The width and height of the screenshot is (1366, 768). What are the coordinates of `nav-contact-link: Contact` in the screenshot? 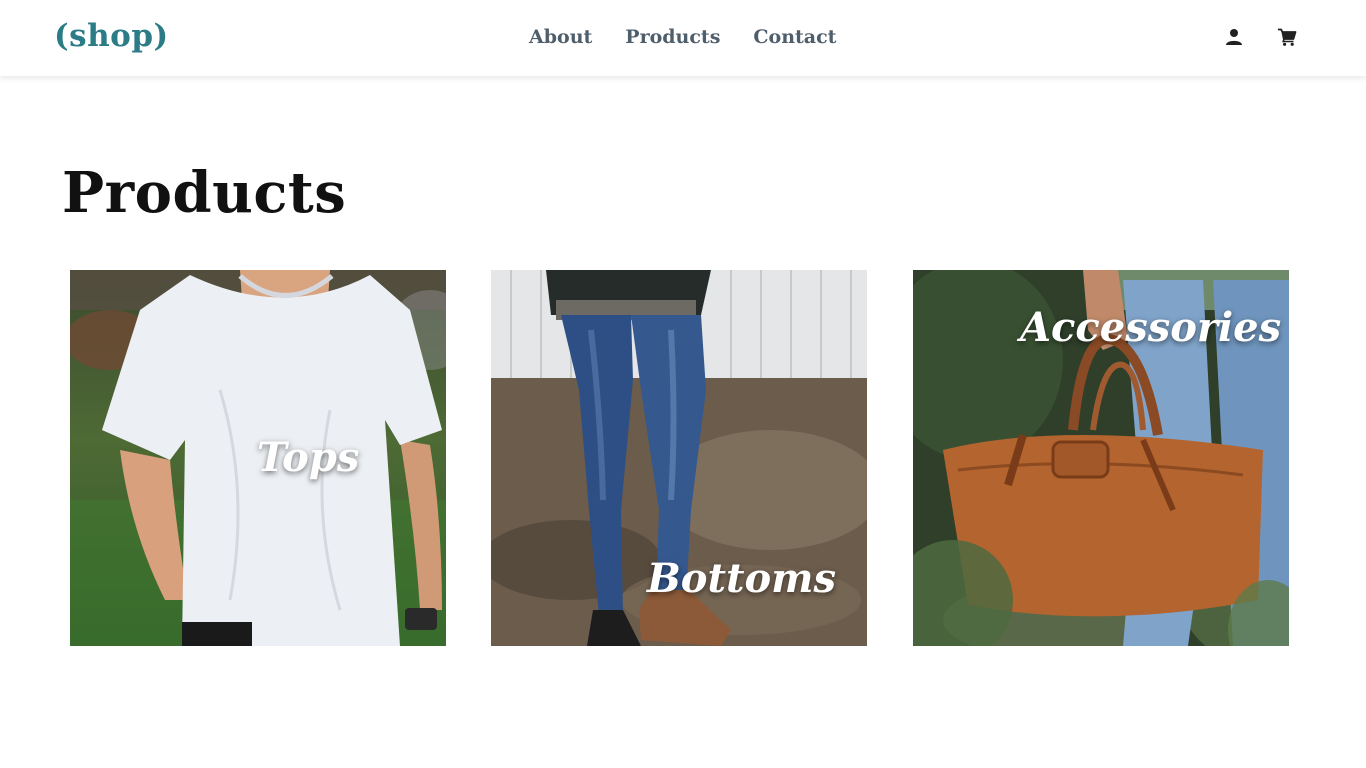 It's located at (794, 37).